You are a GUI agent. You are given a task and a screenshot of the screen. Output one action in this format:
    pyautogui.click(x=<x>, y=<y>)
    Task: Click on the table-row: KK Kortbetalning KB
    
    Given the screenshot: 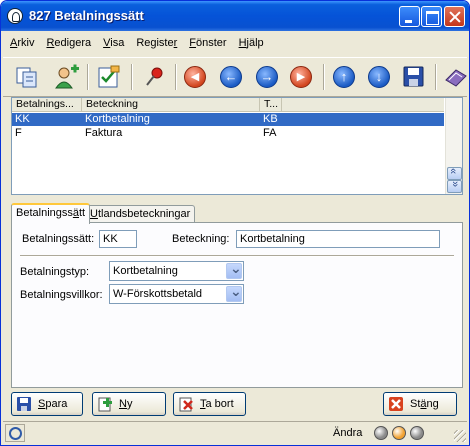 What is the action you would take?
    pyautogui.click(x=228, y=119)
    